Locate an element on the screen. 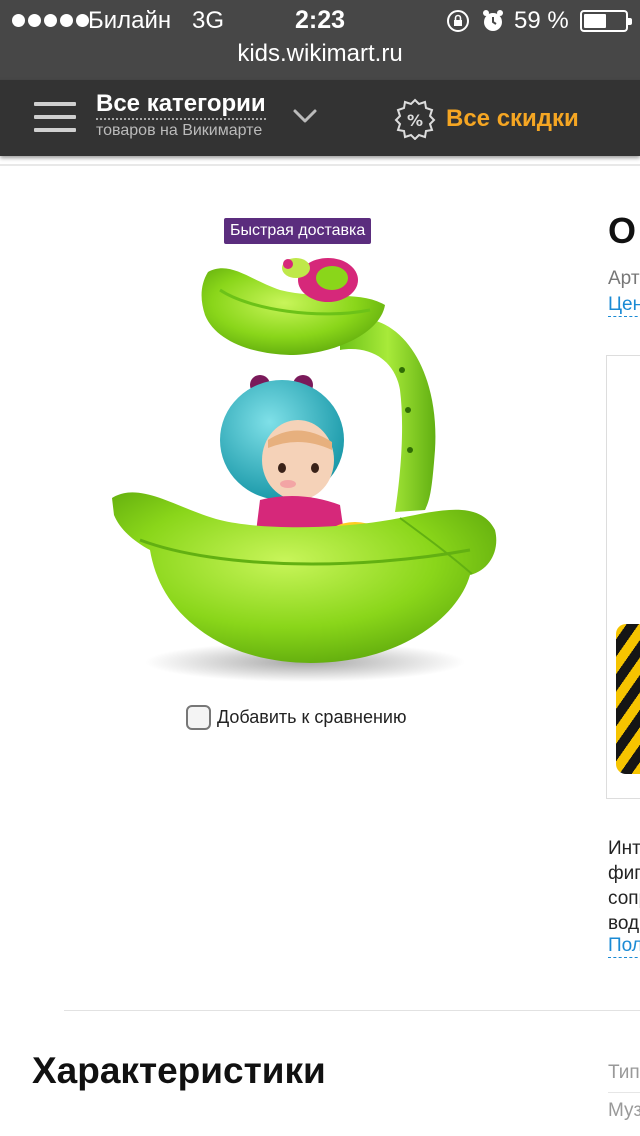 The height and width of the screenshot is (1136, 640). article-label: Арт is located at coordinates (624, 278).